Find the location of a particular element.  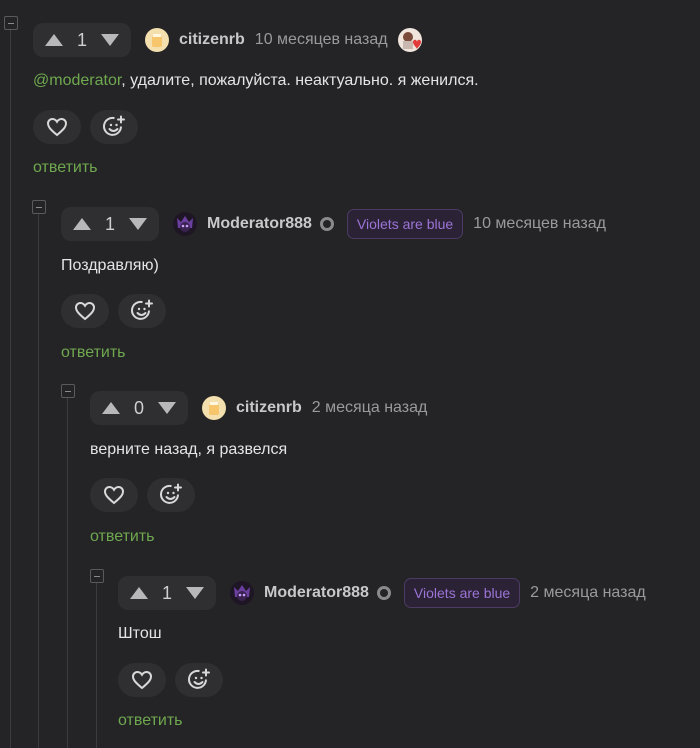

rating-count: 0 is located at coordinates (138, 407).